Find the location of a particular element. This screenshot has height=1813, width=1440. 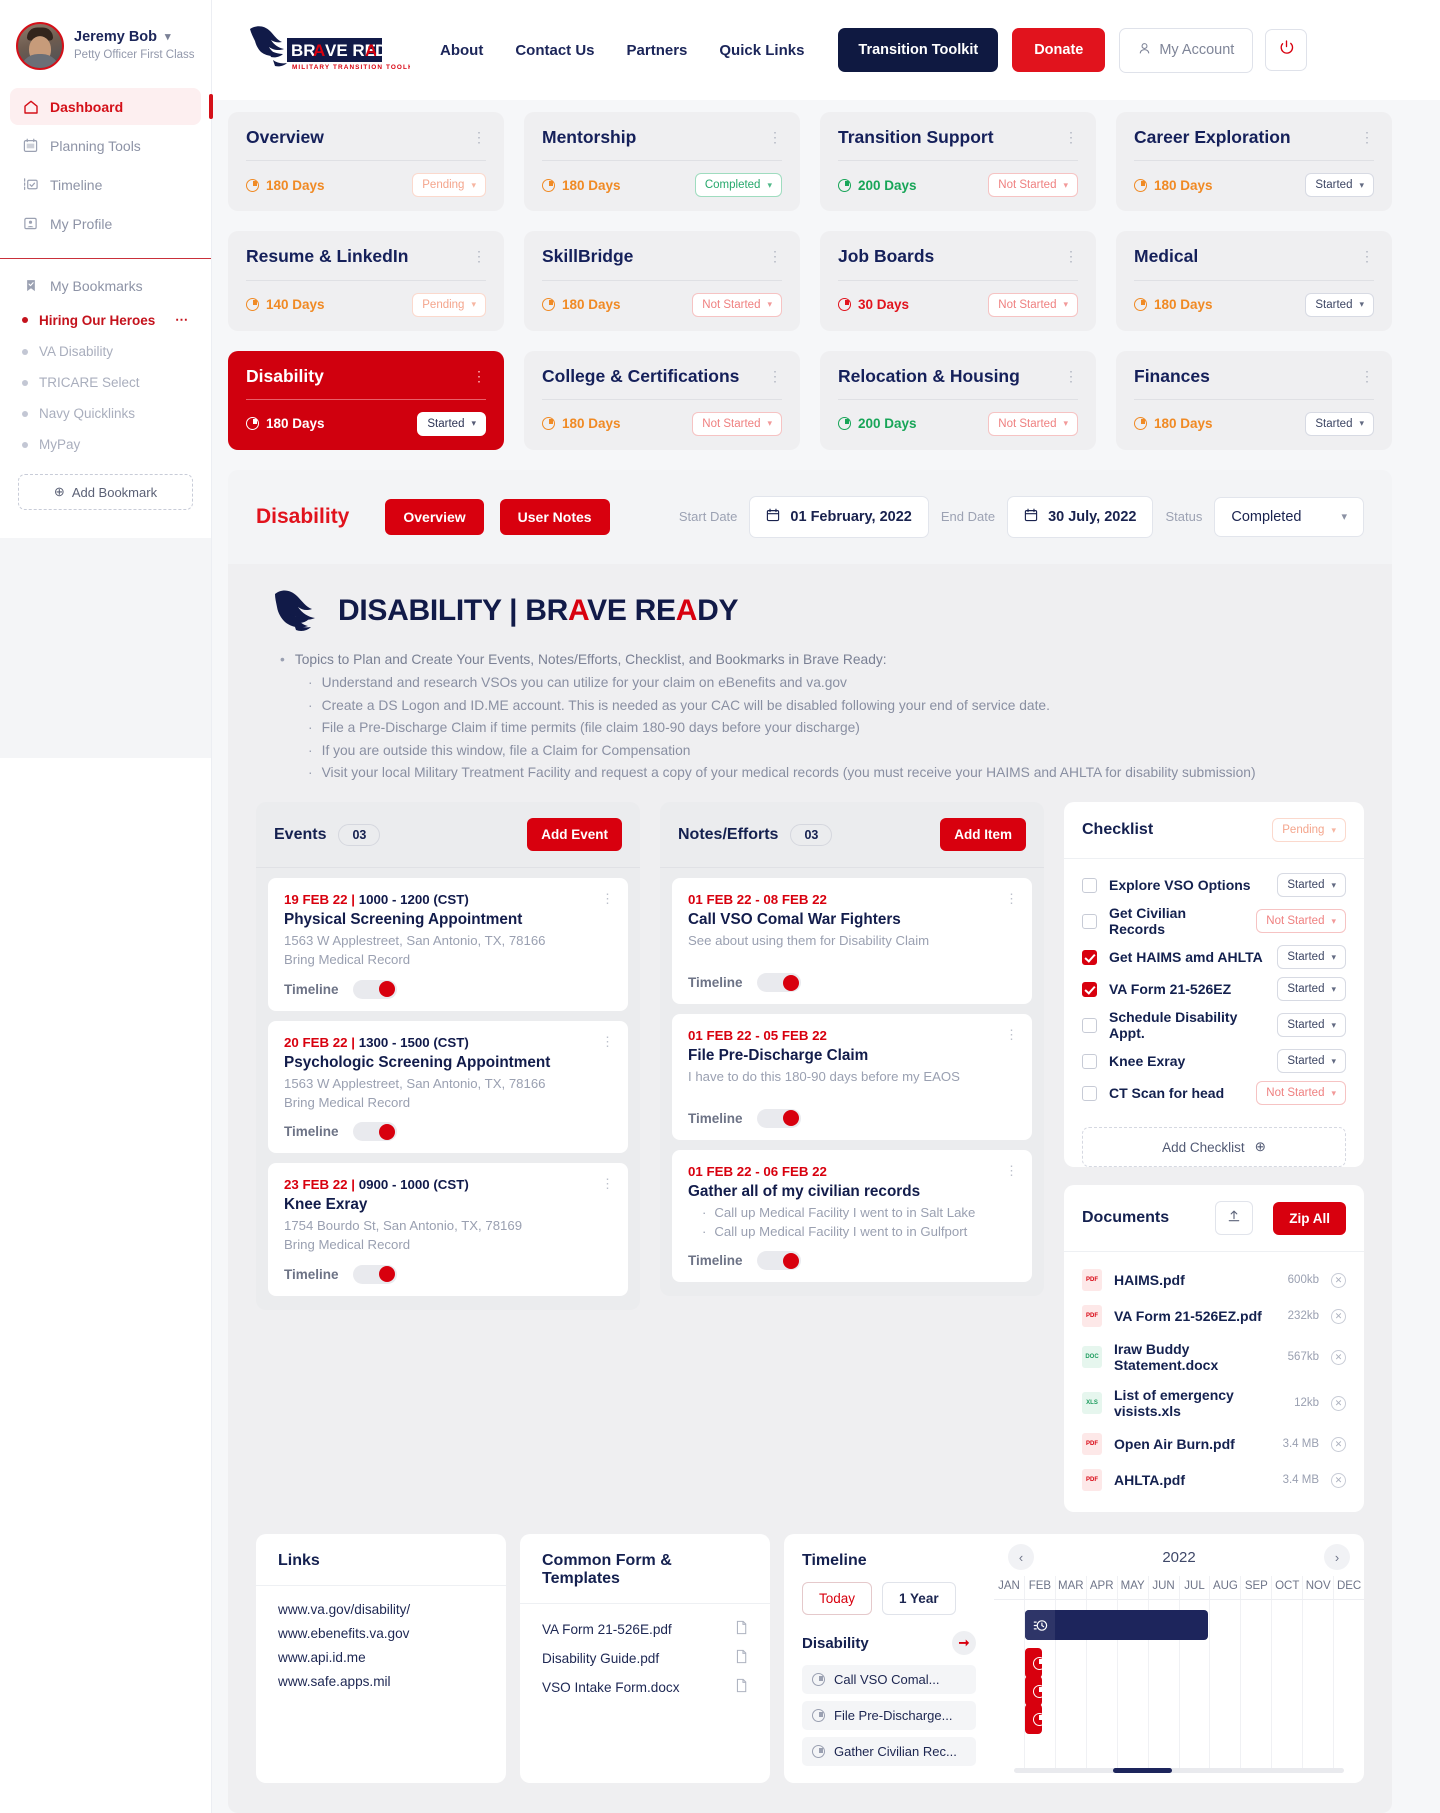

module-card-skillbridge: SkillBridge ⋮ 180 Days Not Started ▾ is located at coordinates (662, 281).